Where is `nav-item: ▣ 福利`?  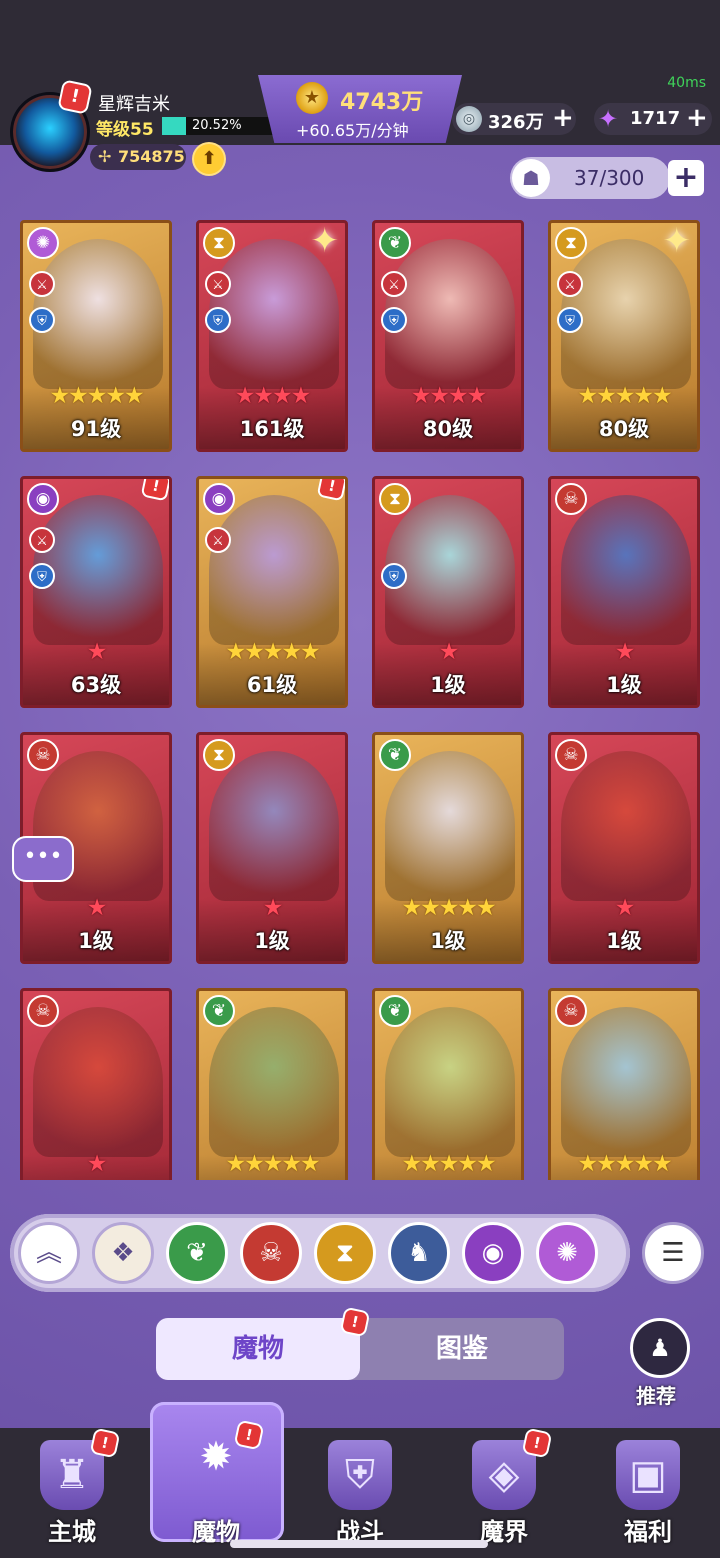
nav-item: ▣ 福利 is located at coordinates (648, 1493).